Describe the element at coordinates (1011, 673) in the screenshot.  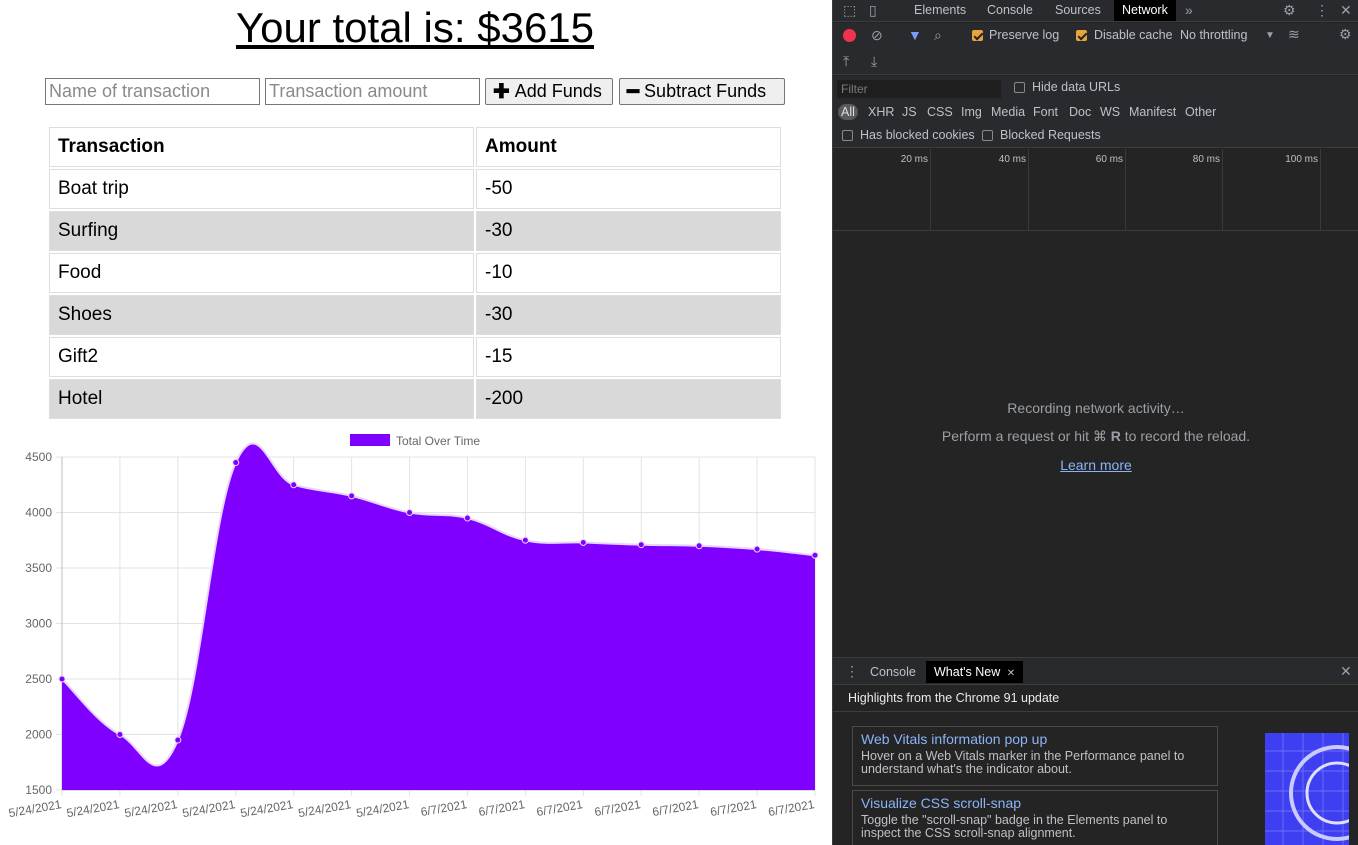
I see `close-tab-icon: ✕` at that location.